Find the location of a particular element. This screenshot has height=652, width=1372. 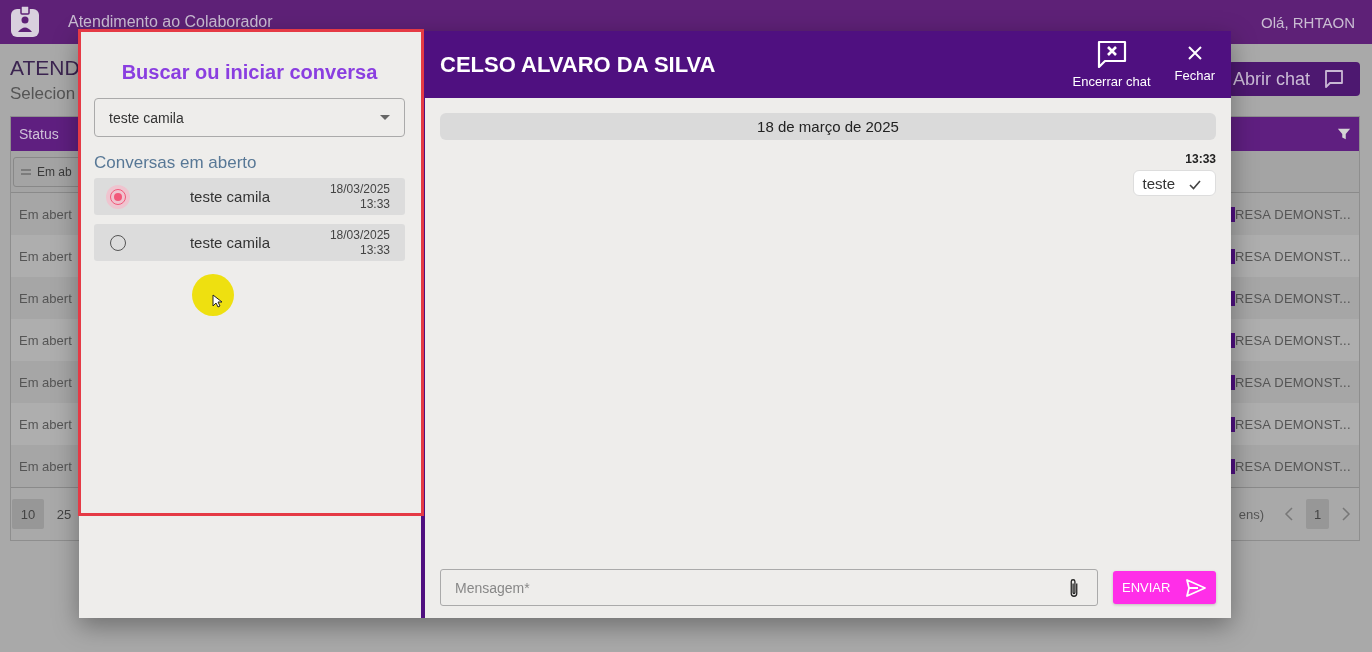

app-title: Atendimento ao Colaborador is located at coordinates (170, 22).